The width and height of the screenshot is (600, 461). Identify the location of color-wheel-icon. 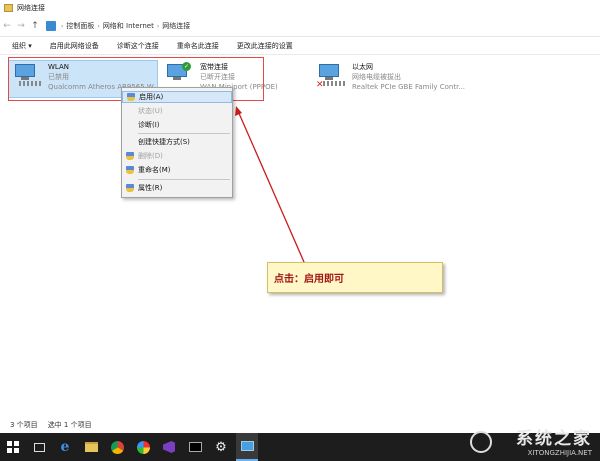
(143, 447).